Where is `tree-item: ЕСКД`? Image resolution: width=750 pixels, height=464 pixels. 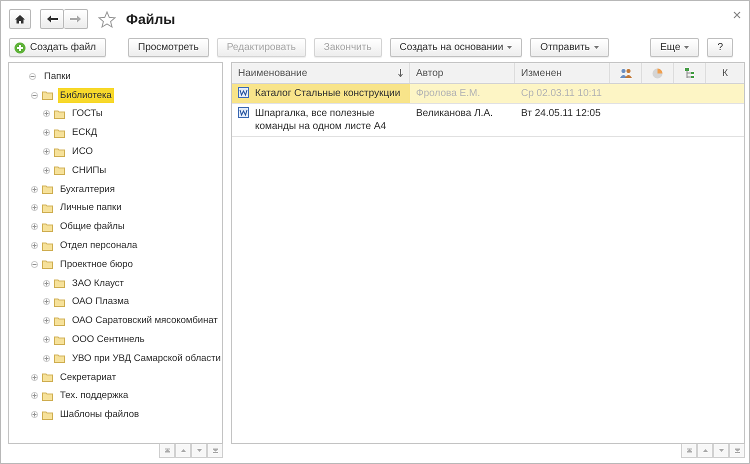 tree-item: ЕСКД is located at coordinates (85, 132).